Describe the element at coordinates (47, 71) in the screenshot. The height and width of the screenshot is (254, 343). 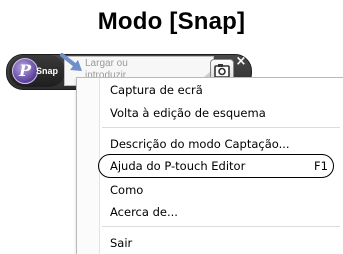
I see `snap-logo-label: Snap` at that location.